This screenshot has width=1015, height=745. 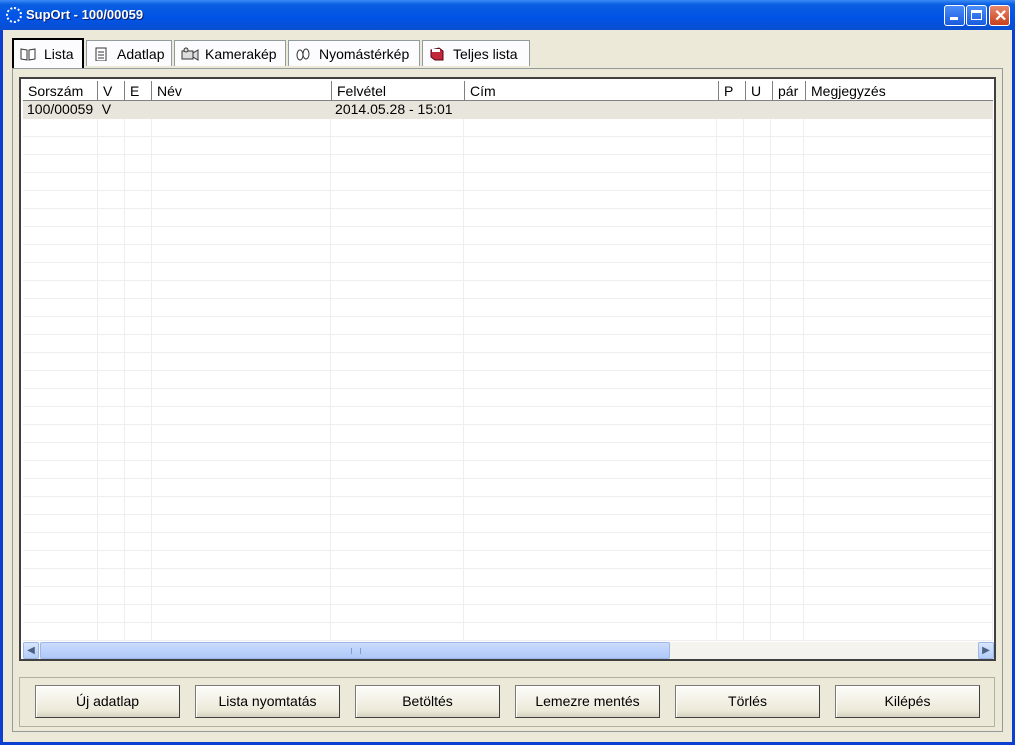 I want to click on column-header: V, so click(x=111, y=91).